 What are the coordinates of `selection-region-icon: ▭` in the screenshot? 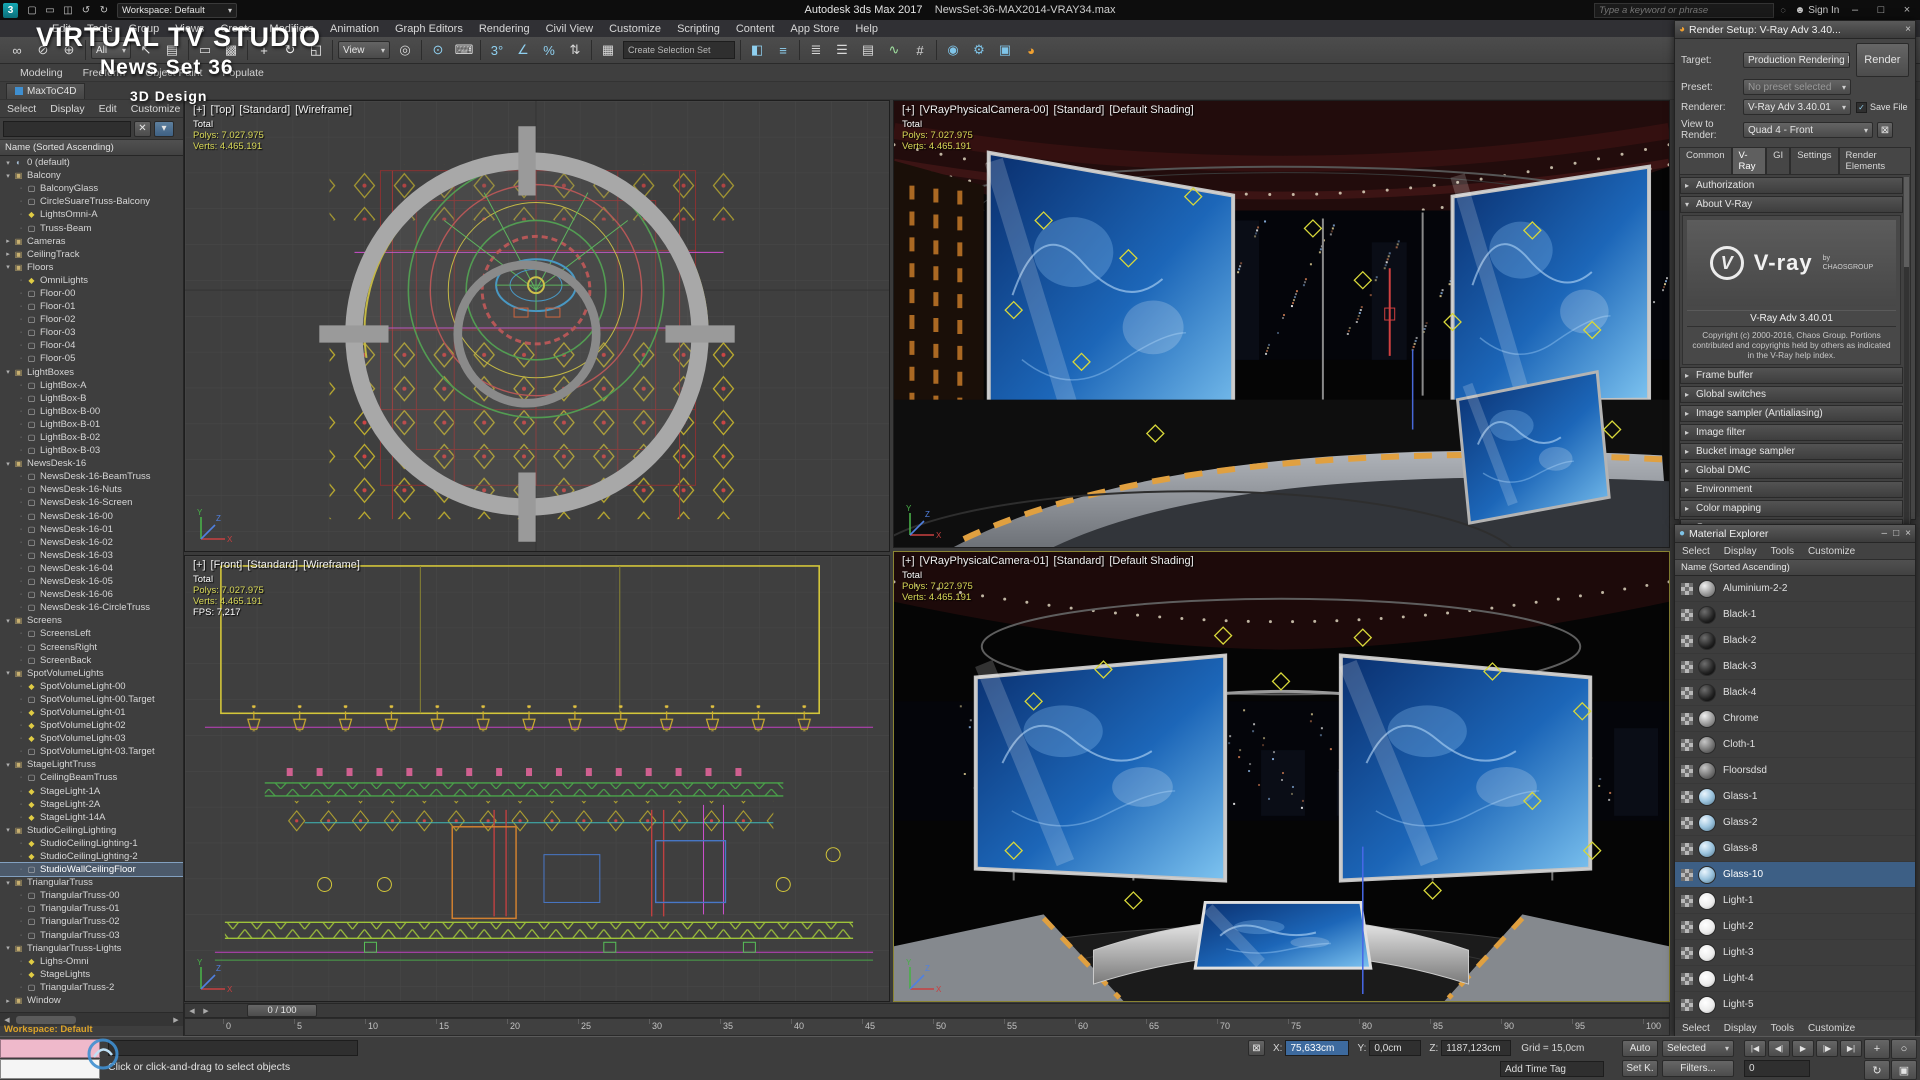 It's located at (205, 50).